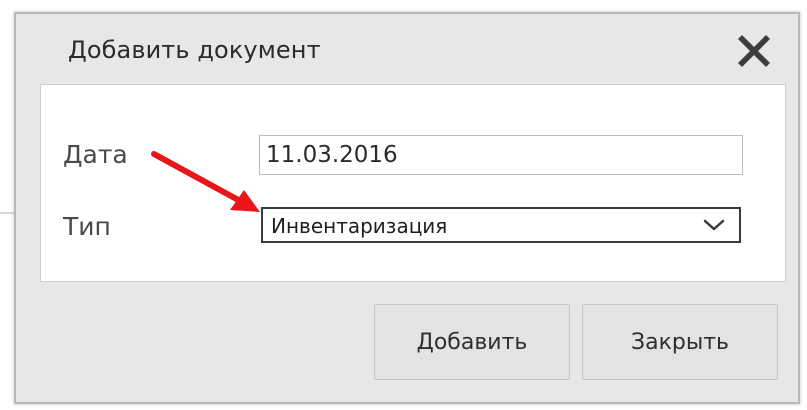 This screenshot has height=410, width=807. Describe the element at coordinates (194, 50) in the screenshot. I see `dialog-title: Добавить документ` at that location.